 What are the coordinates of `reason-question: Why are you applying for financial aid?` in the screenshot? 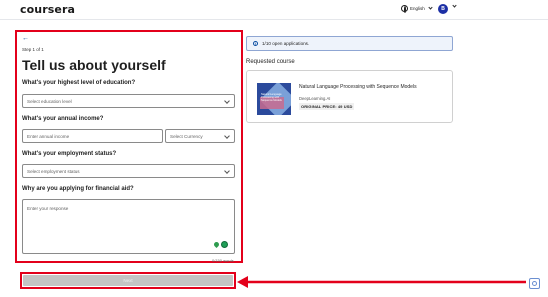 It's located at (78, 189).